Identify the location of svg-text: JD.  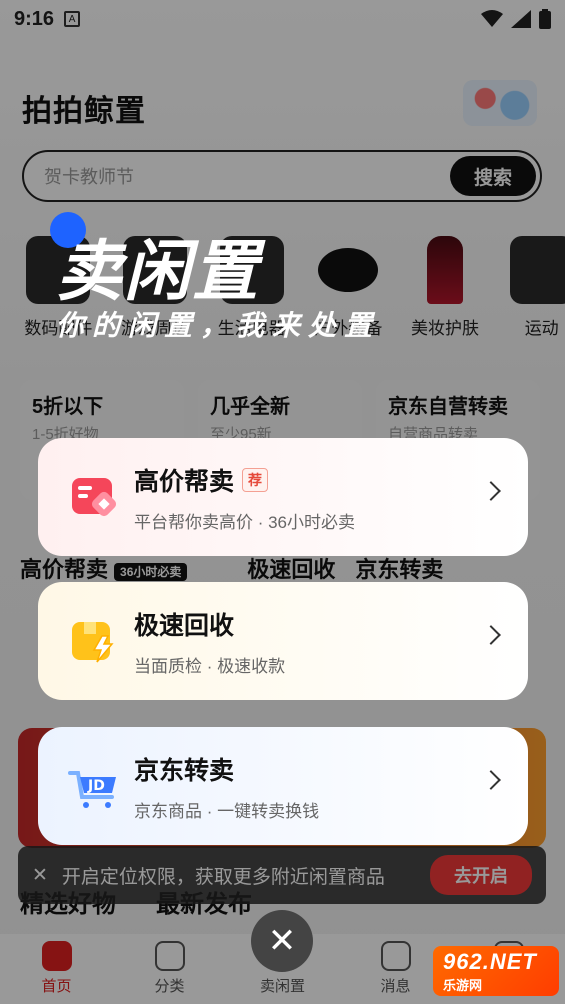
(96, 786).